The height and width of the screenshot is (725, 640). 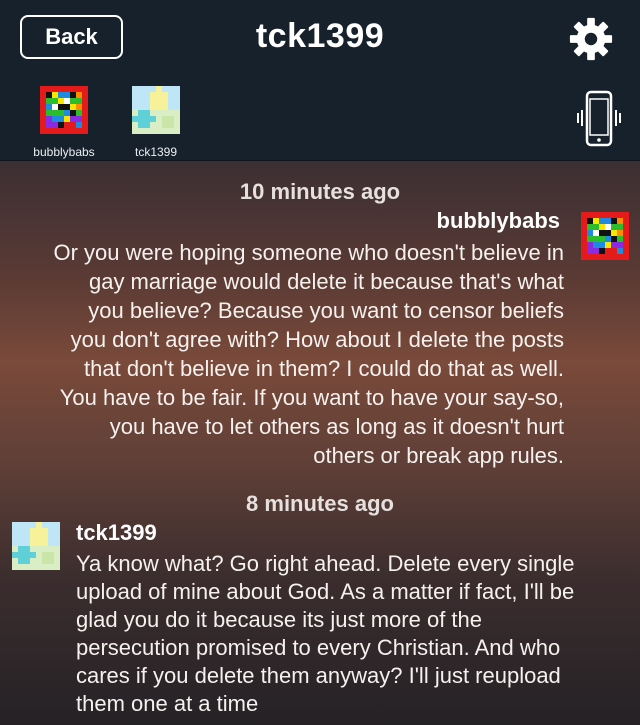 I want to click on message-timestamp: 8 minutes ago, so click(x=320, y=503).